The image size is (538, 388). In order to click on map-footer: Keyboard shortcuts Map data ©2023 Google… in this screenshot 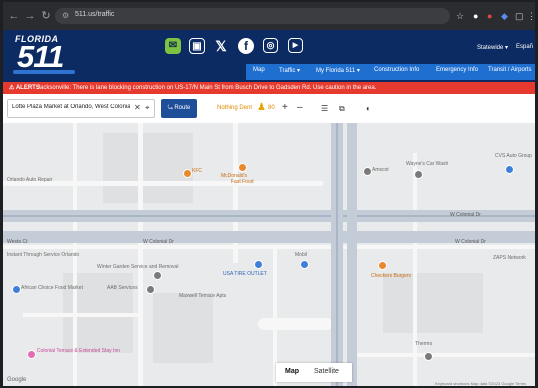, I will do `click(480, 383)`.